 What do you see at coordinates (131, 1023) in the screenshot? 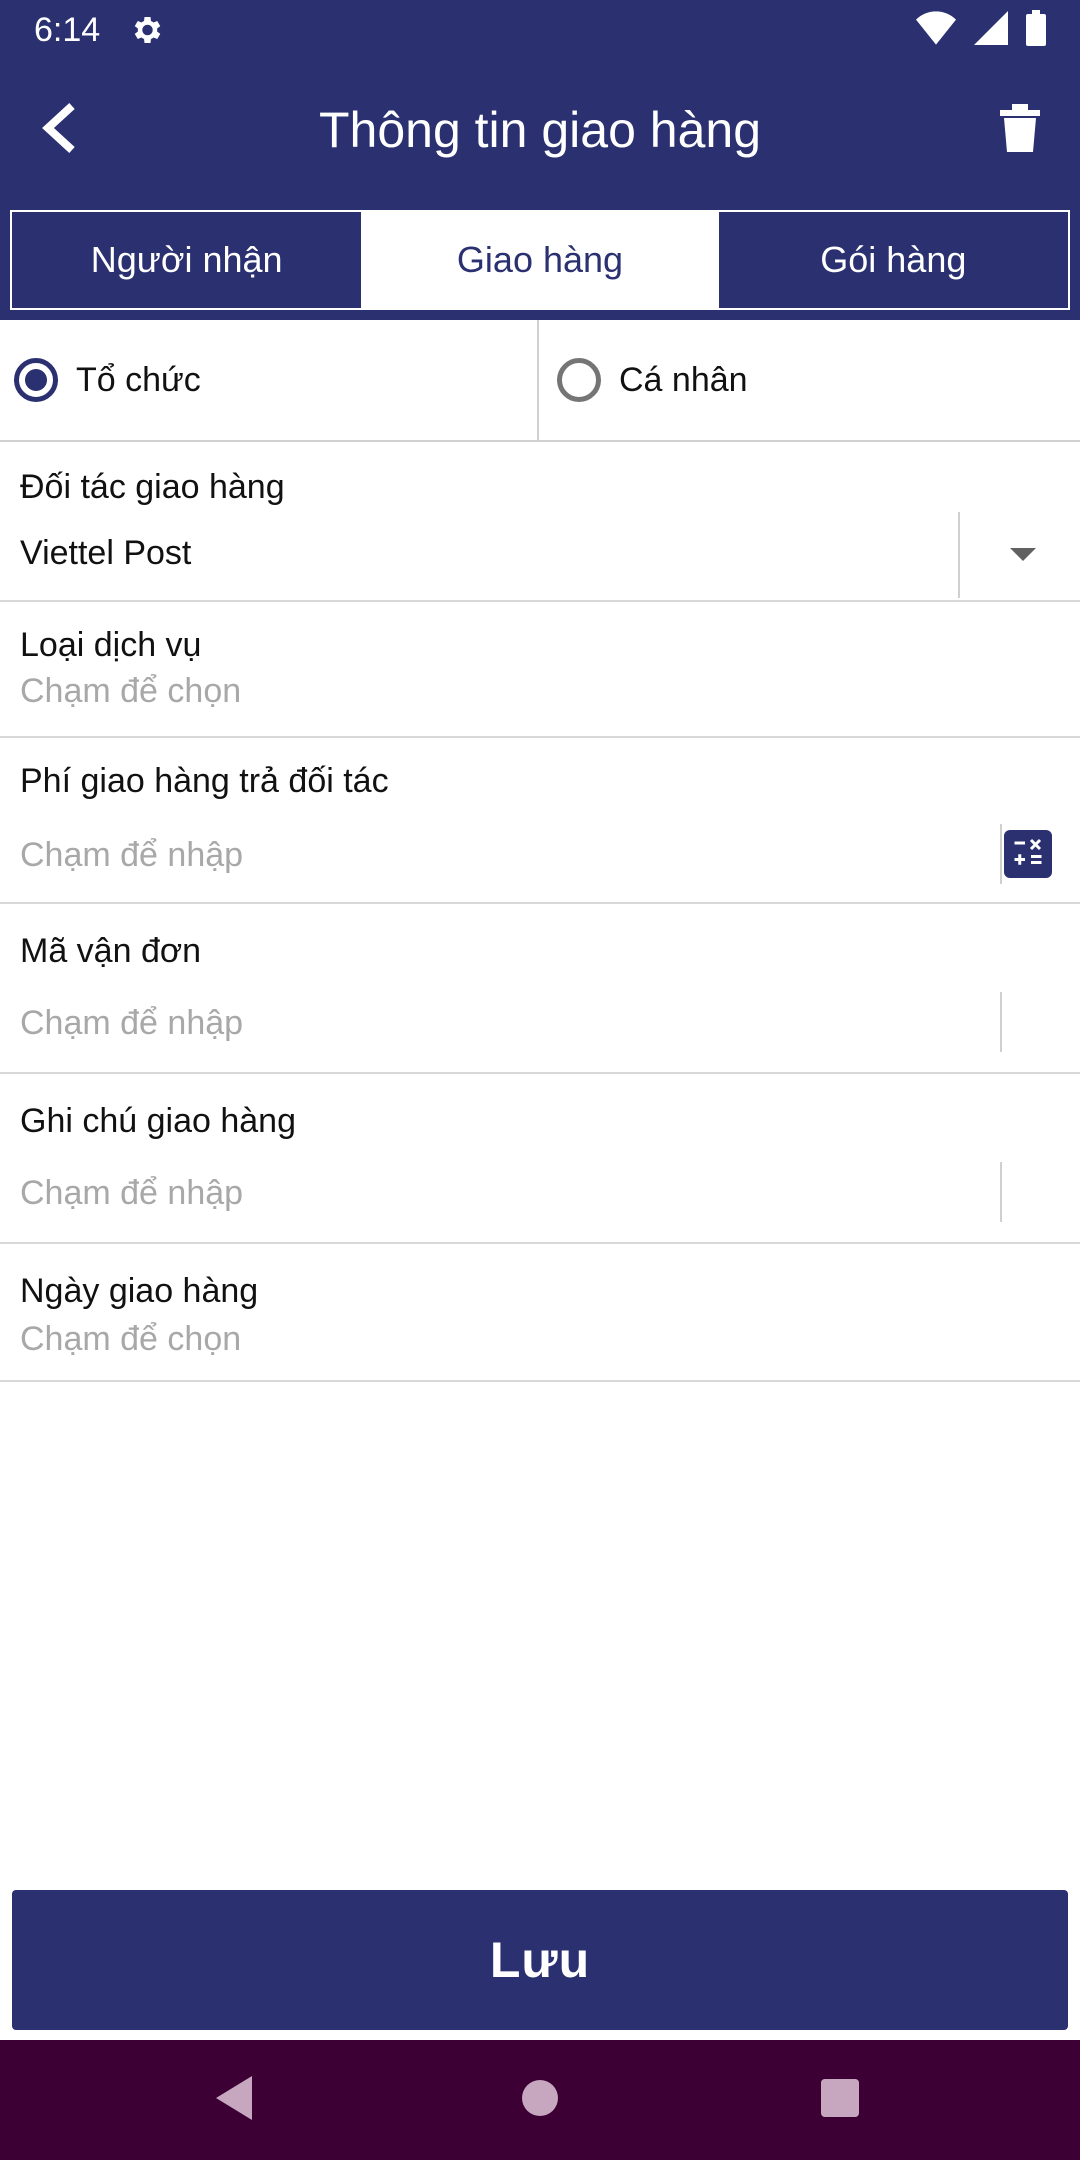
I see `tracking-code-input: Chạm để nhập` at bounding box center [131, 1023].